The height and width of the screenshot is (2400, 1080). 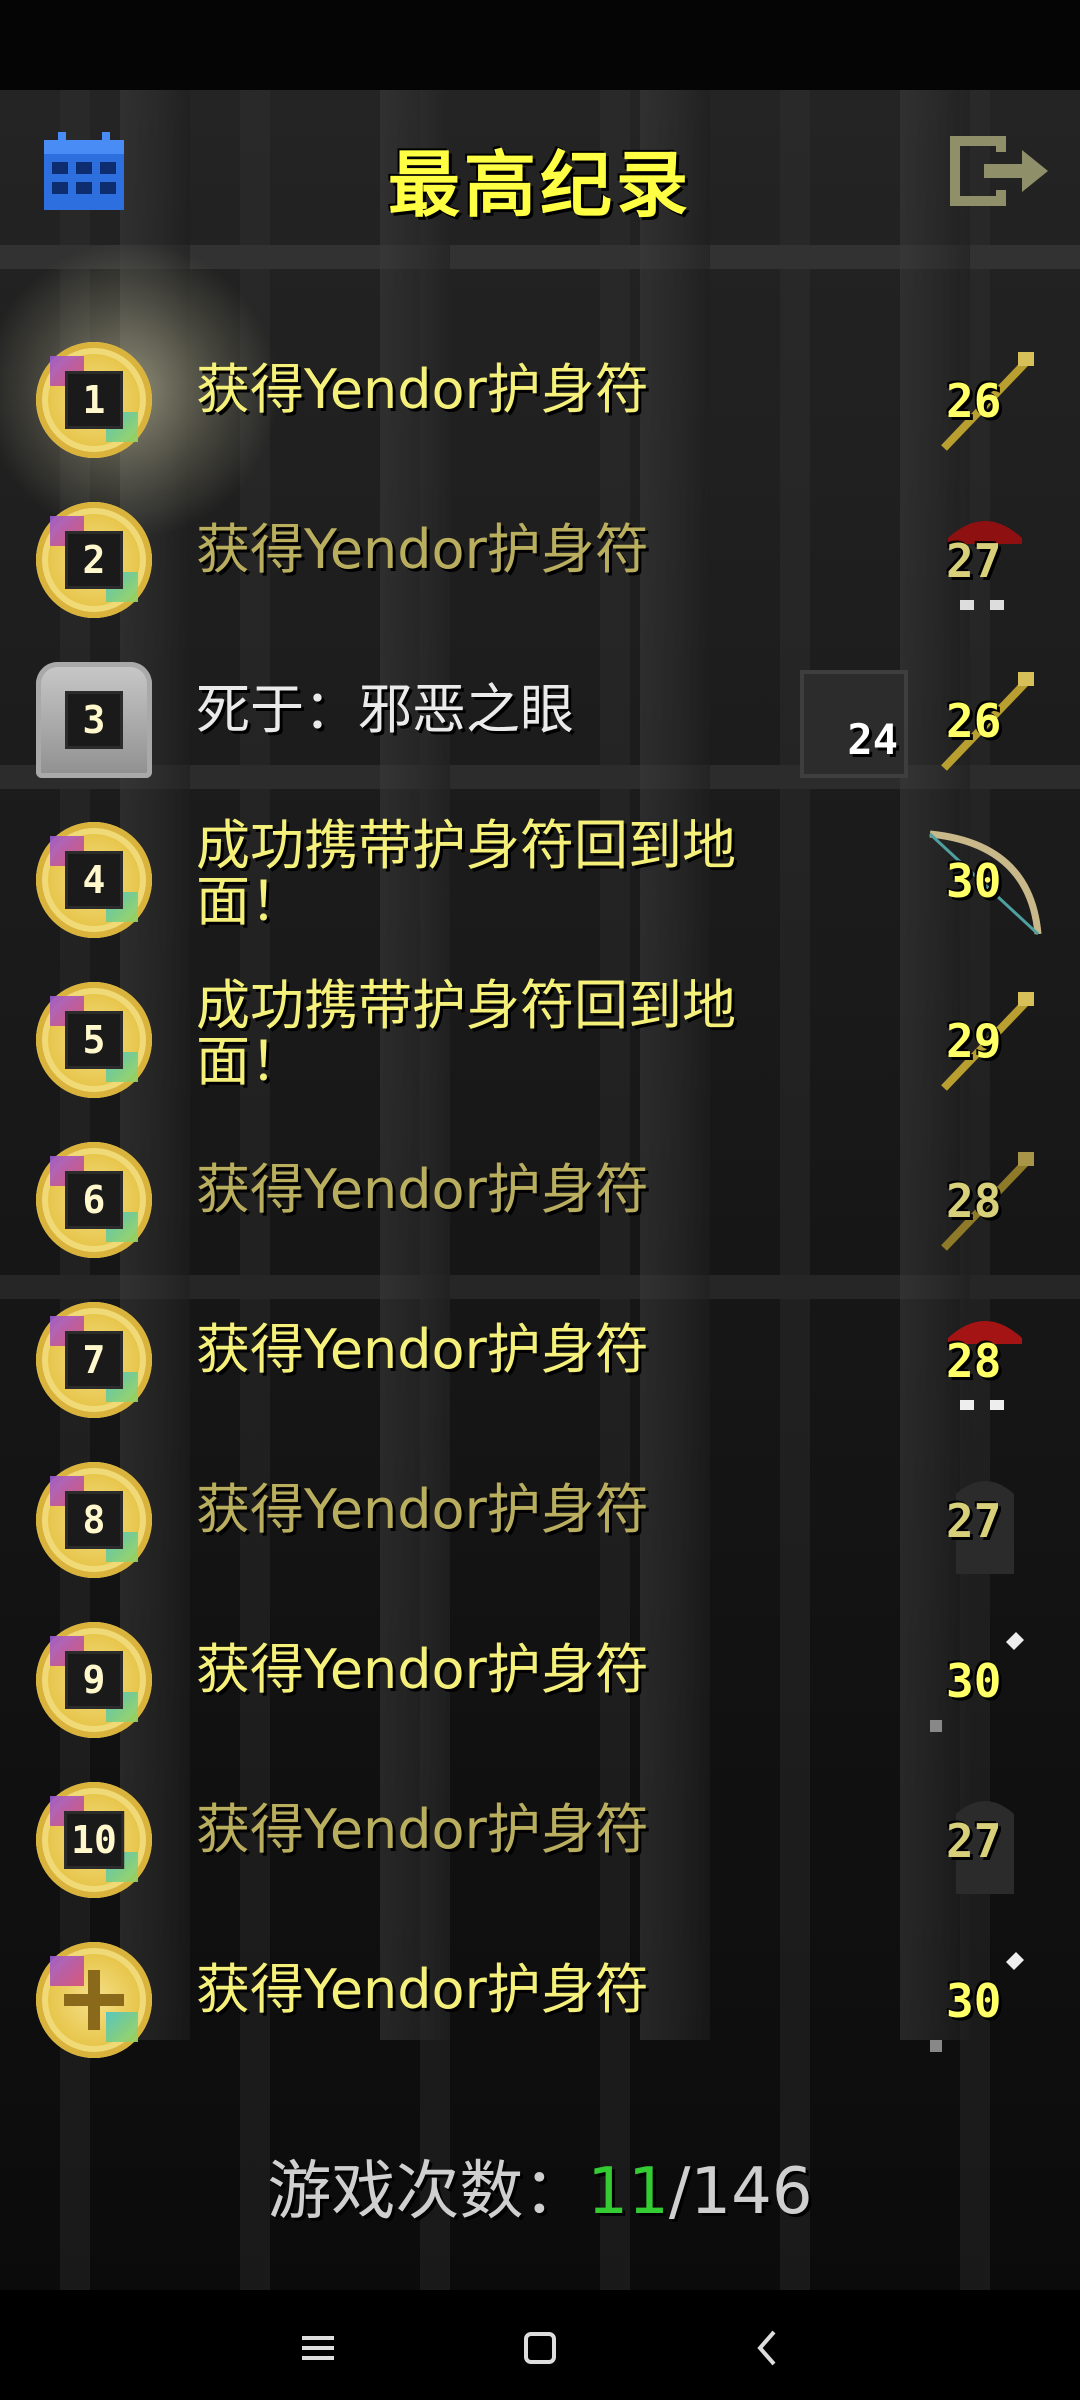 I want to click on home-icon, so click(x=540, y=2348).